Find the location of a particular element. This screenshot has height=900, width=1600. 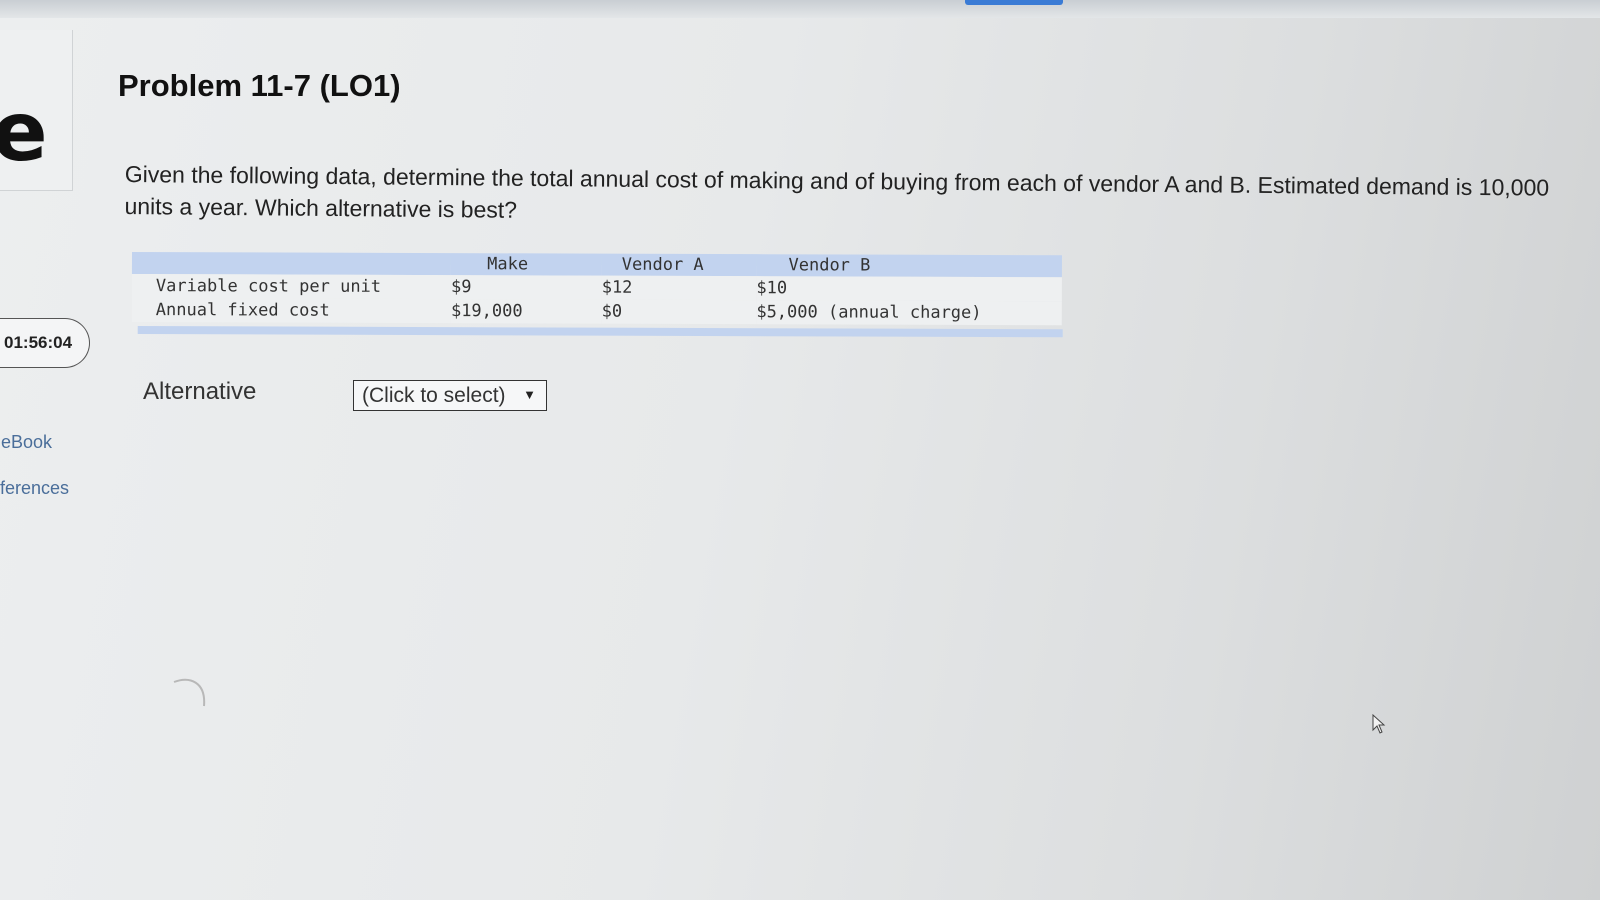

table-row: Variable cost per unit $9 $12 $10 is located at coordinates (596, 287).